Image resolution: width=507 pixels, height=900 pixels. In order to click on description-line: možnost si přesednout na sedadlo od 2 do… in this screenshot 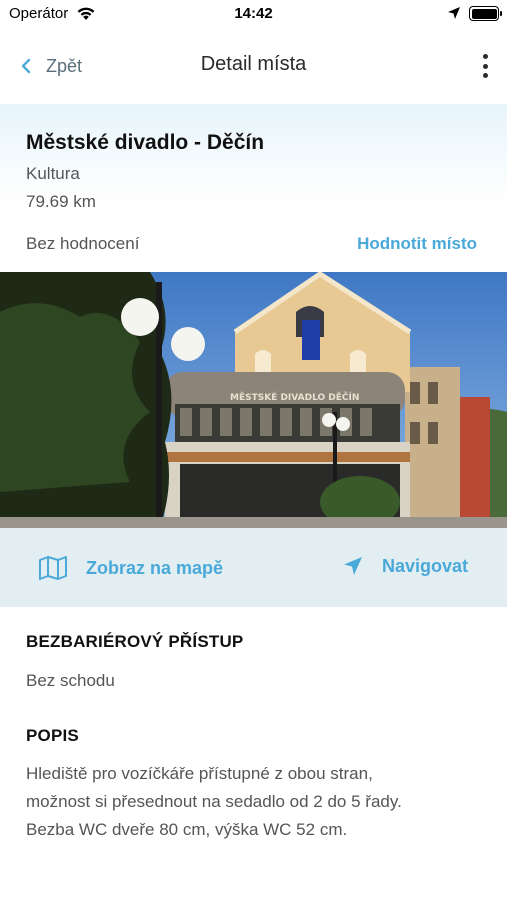, I will do `click(214, 801)`.